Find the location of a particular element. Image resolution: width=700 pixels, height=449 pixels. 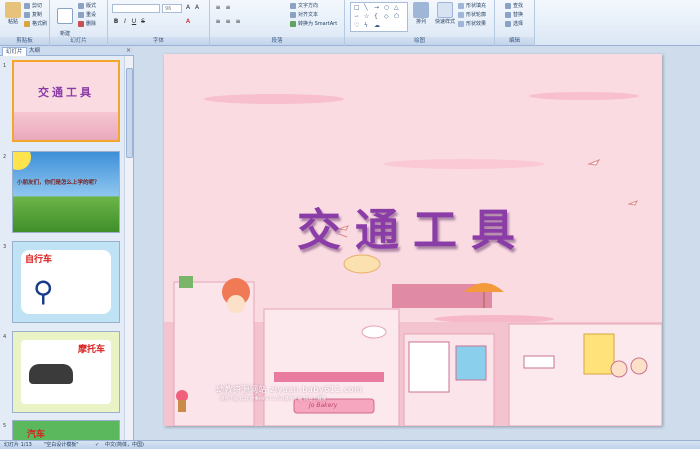

slide-thumbnail-2: 小朋友们，你们是怎么上学的呢？ is located at coordinates (66, 192).